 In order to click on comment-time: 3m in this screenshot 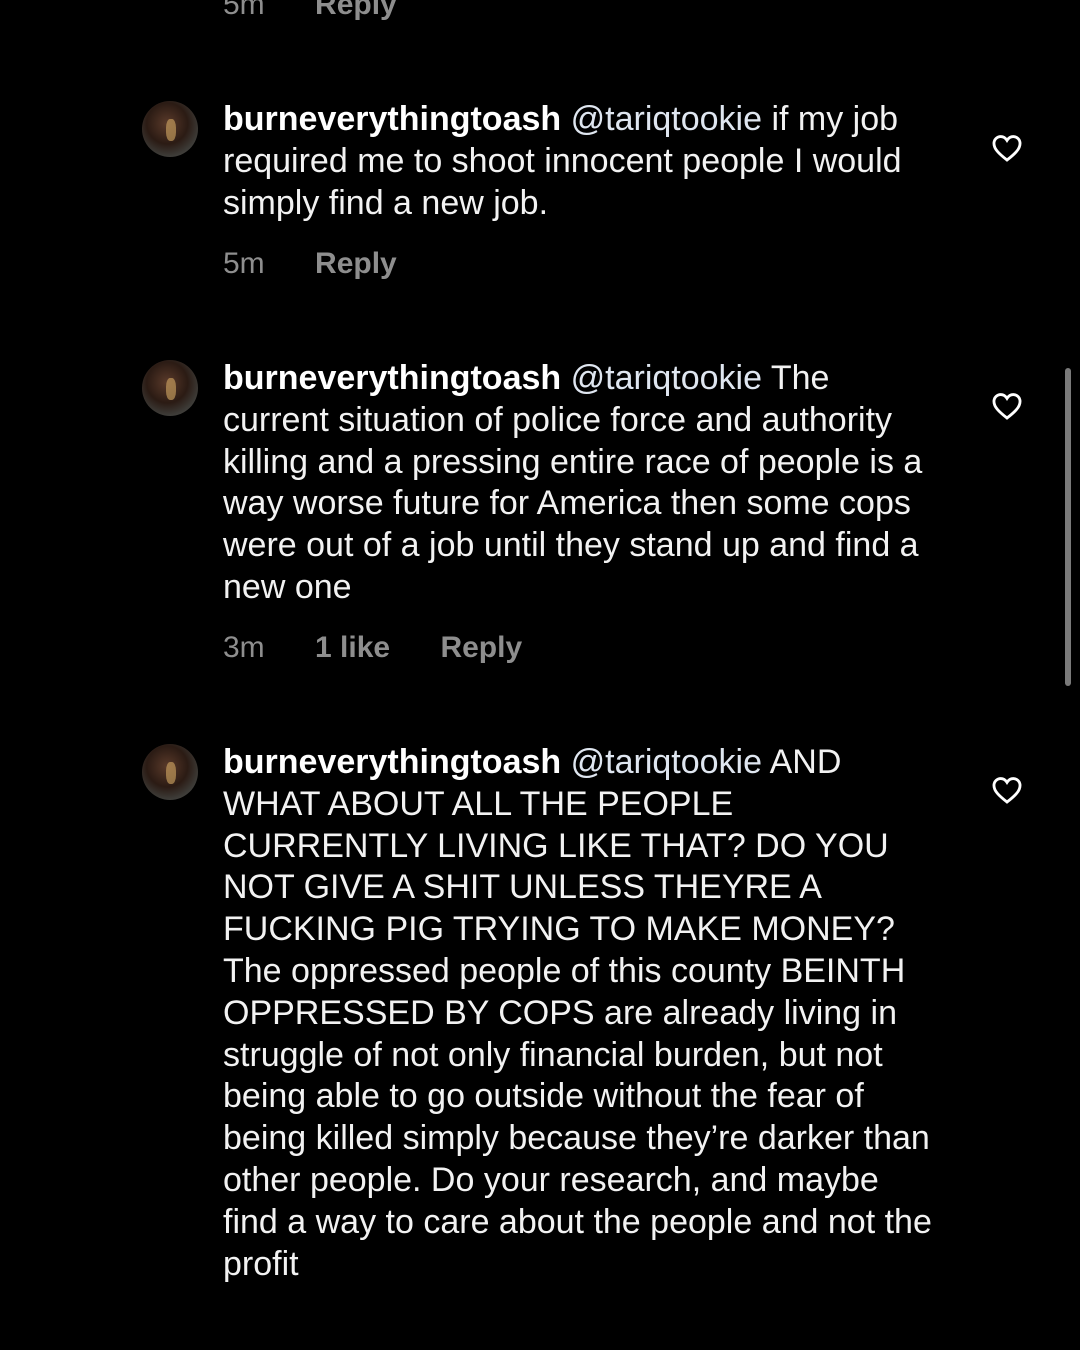, I will do `click(244, 647)`.